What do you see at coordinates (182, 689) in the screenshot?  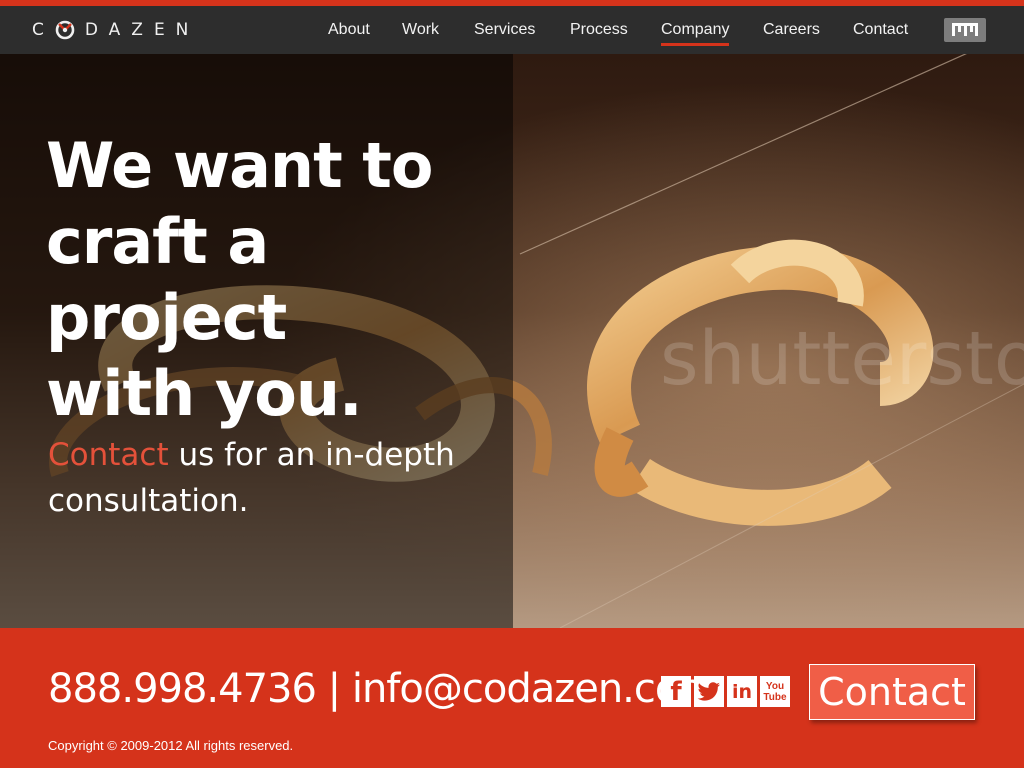 I see `phone-number: 888.998.4736` at bounding box center [182, 689].